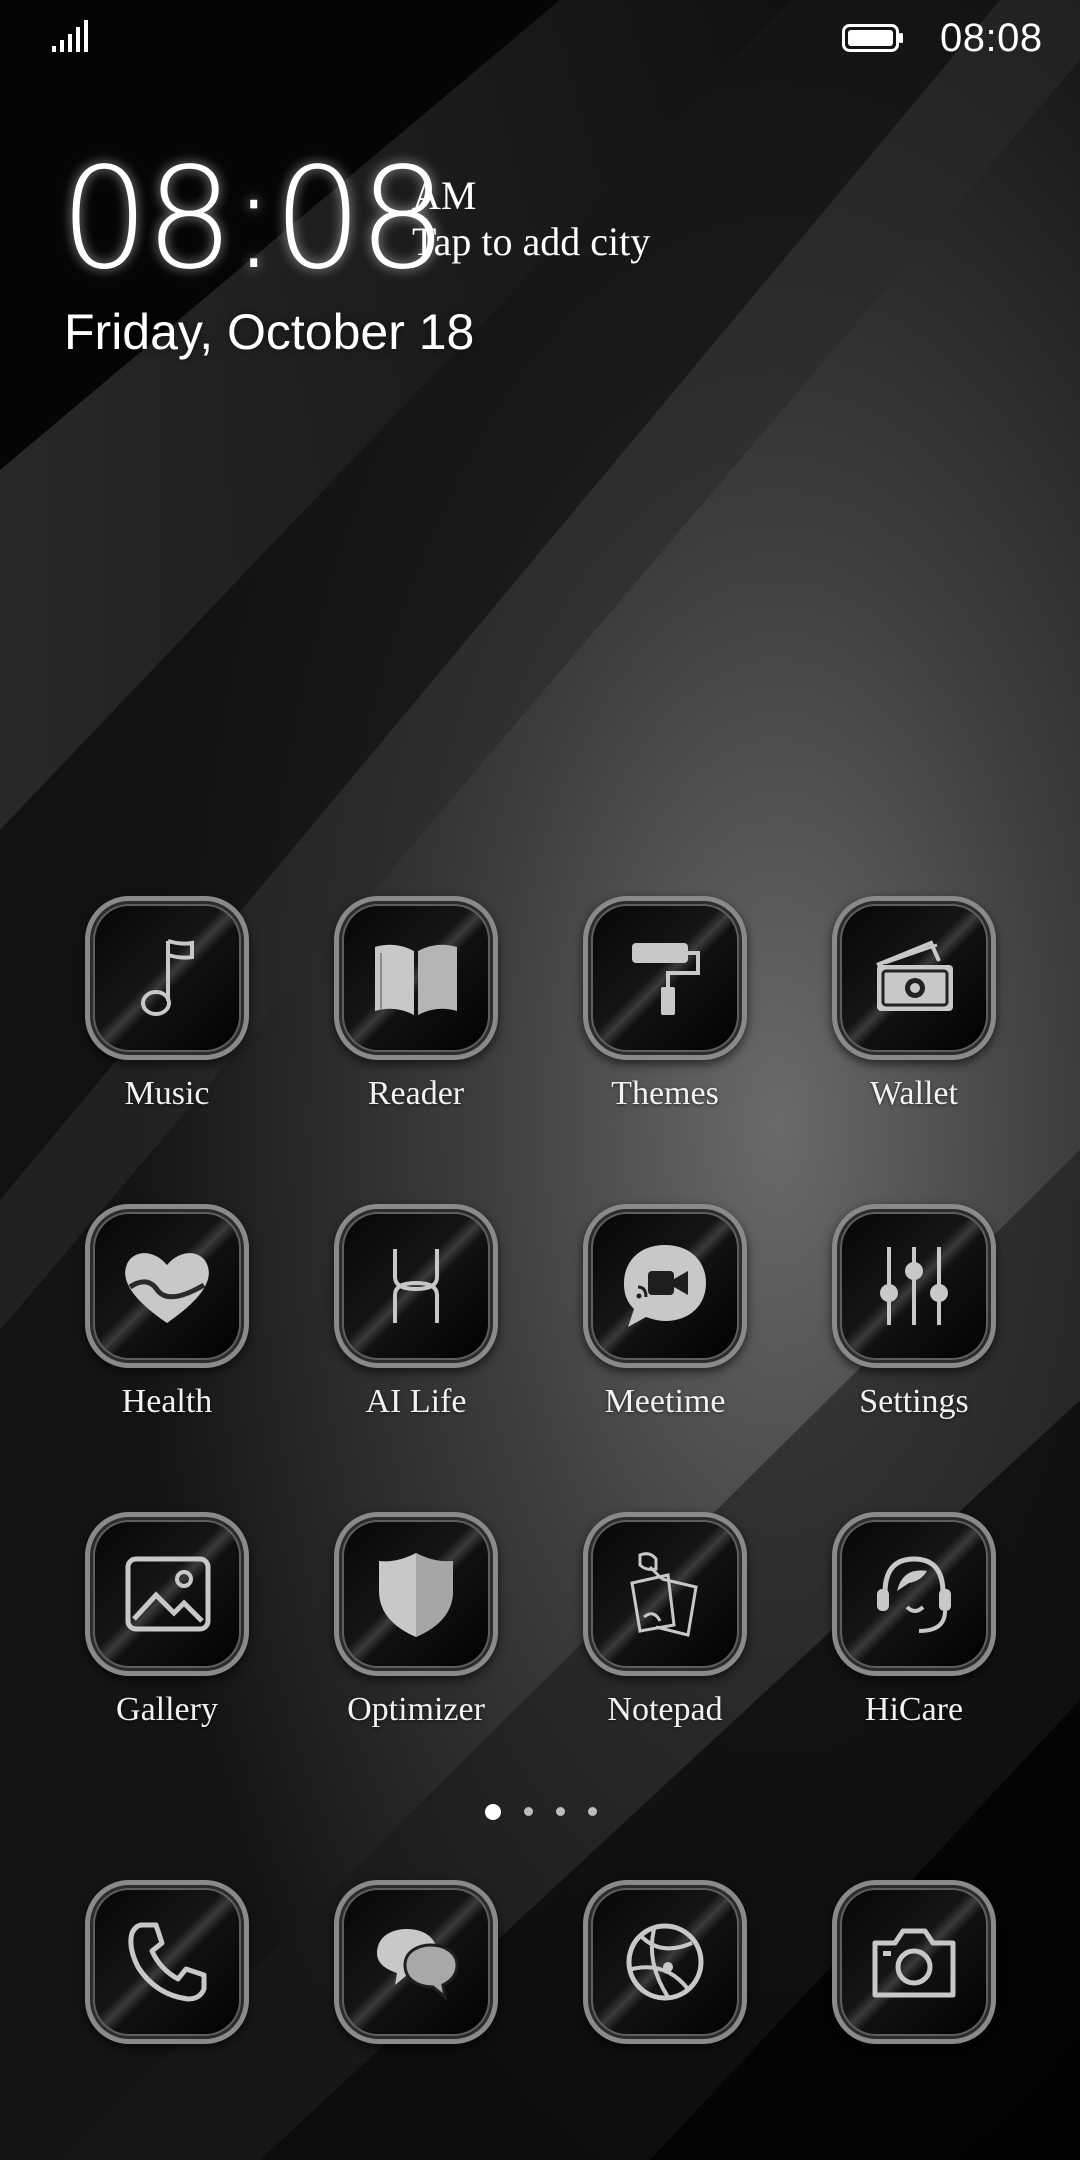  I want to click on app-settings: Settings, so click(917, 1334).